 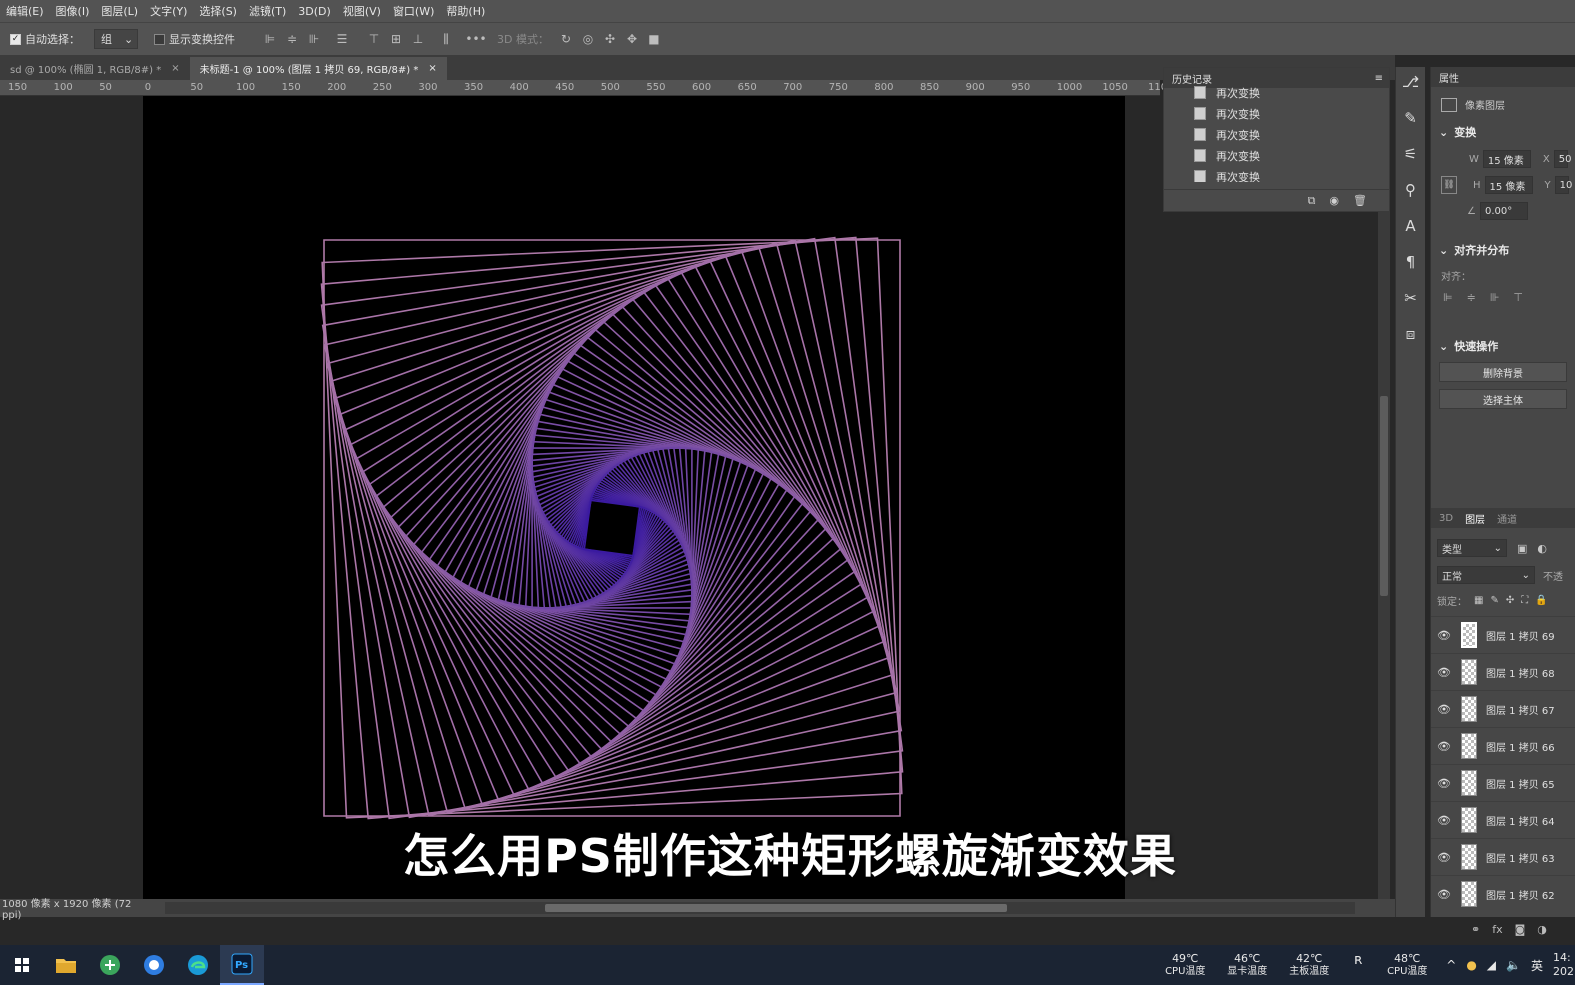 What do you see at coordinates (342, 39) in the screenshot?
I see `distribute-icon: ☰` at bounding box center [342, 39].